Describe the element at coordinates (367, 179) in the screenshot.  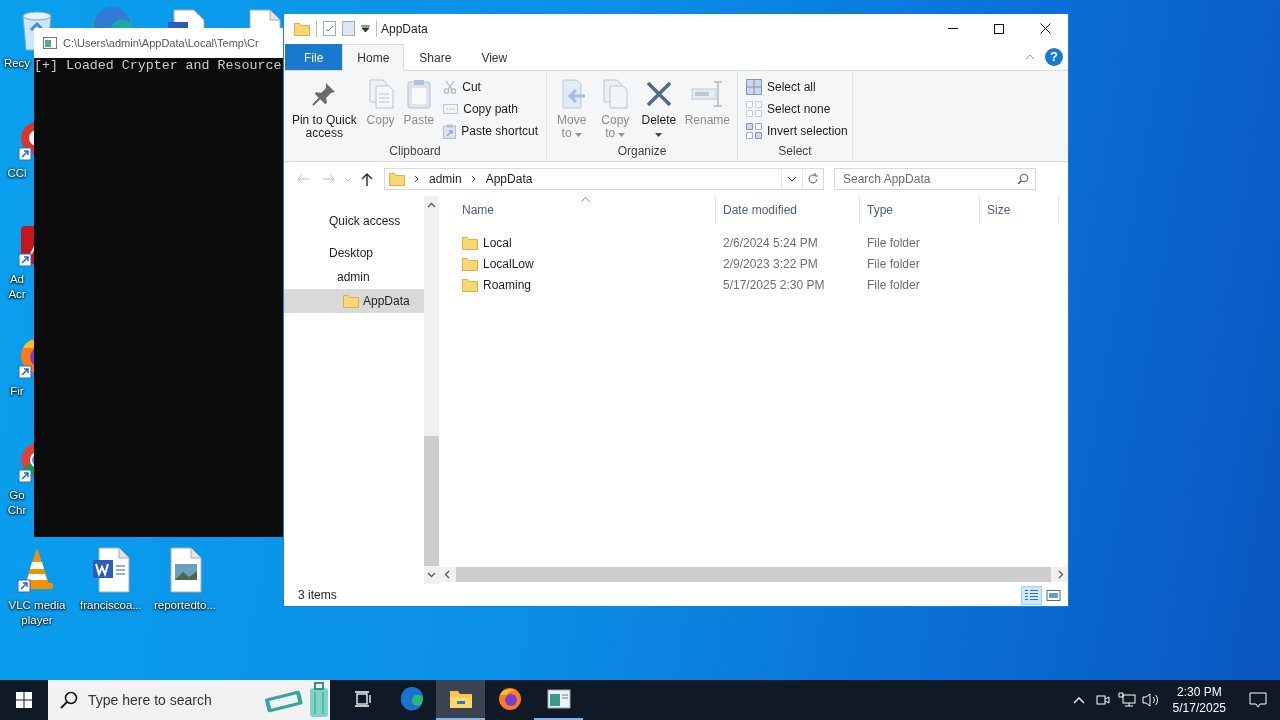
I see `up-arrow-icon` at that location.